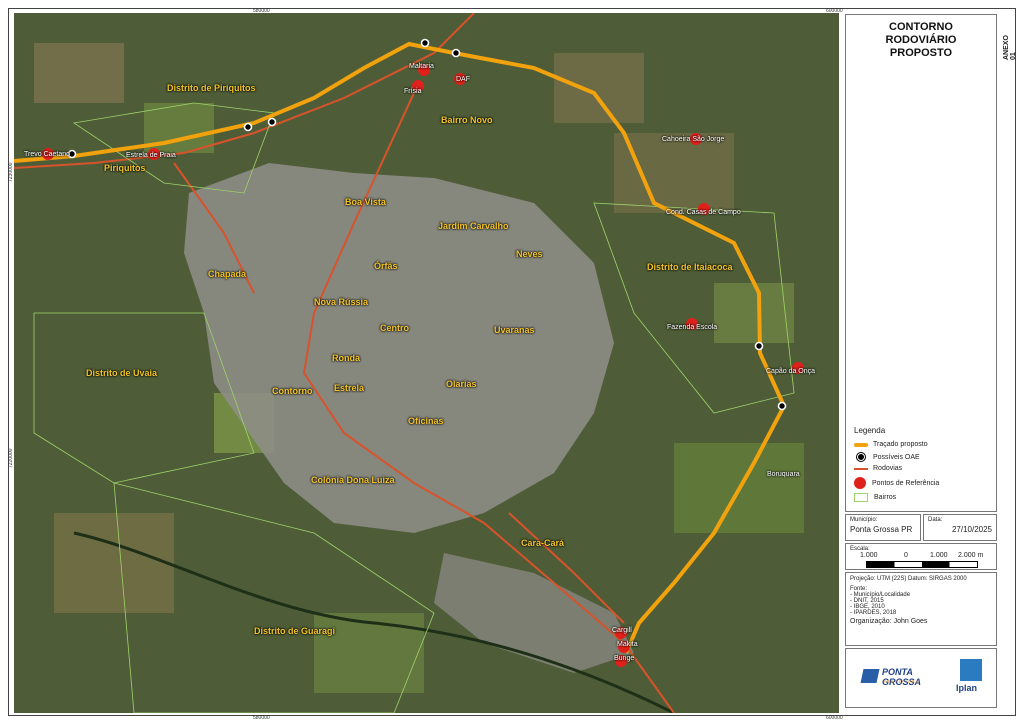  What do you see at coordinates (353, 480) in the screenshot?
I see `bairro-label: Colônia Dona Luiza` at bounding box center [353, 480].